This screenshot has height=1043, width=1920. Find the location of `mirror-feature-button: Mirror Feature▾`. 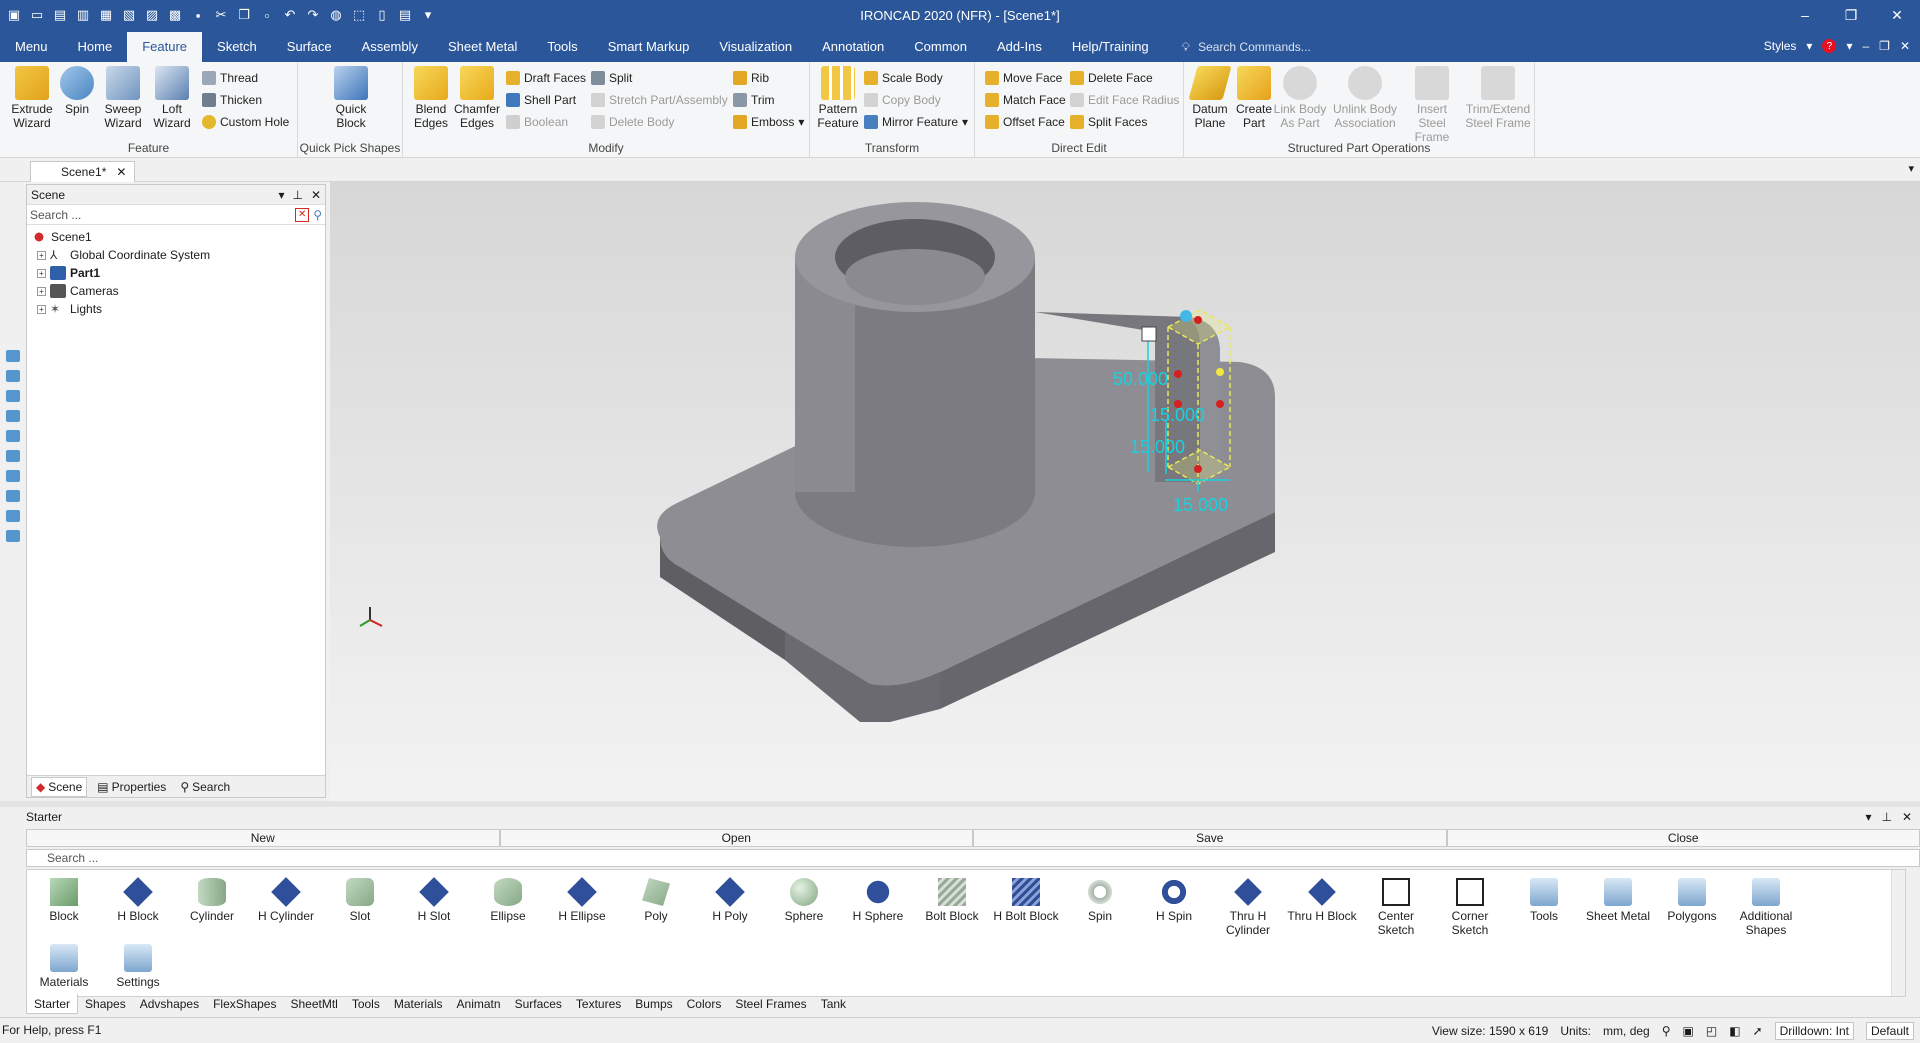

mirror-feature-button: Mirror Feature▾ is located at coordinates (916, 122).